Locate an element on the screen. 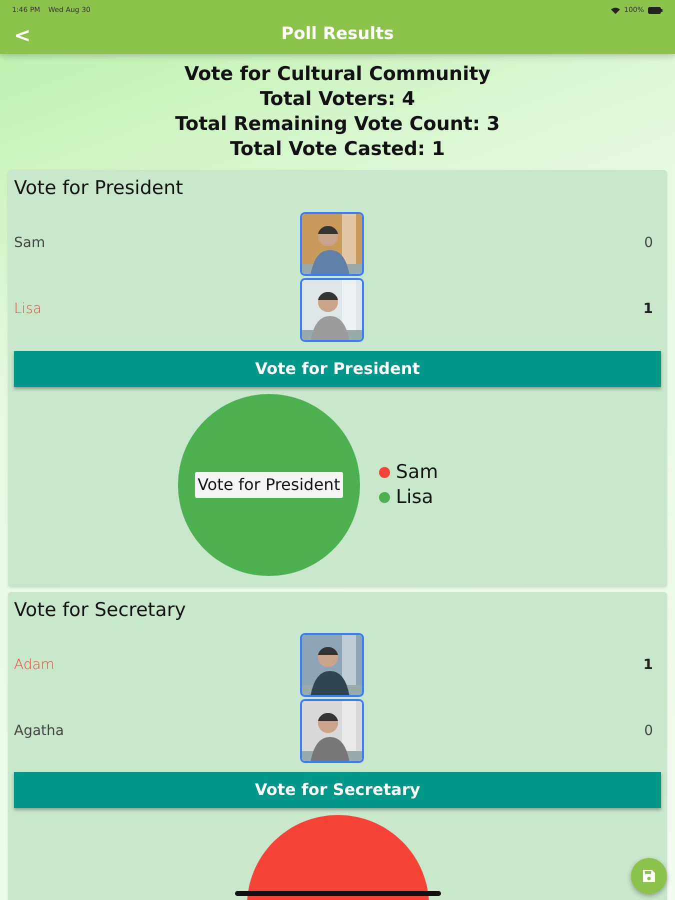 Image resolution: width=675 pixels, height=900 pixels. back-button: < is located at coordinates (22, 35).